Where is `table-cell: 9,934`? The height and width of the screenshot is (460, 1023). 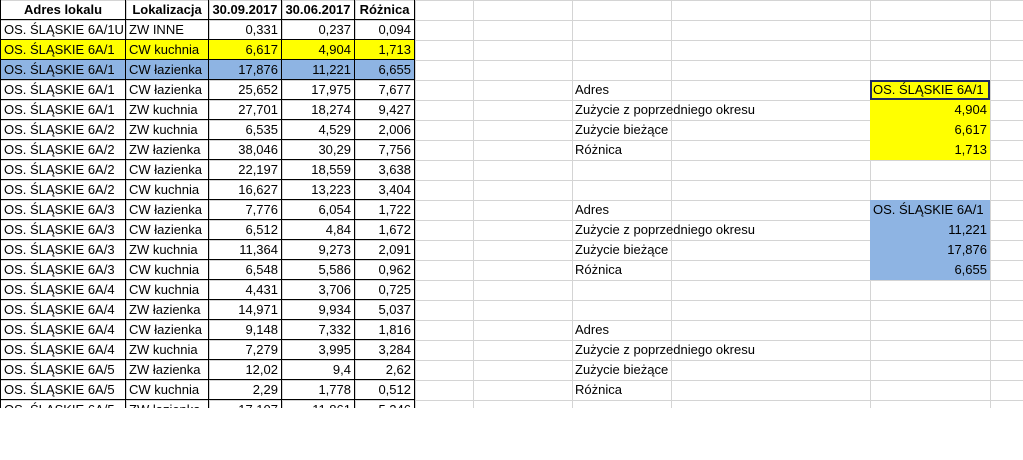 table-cell: 9,934 is located at coordinates (318, 310).